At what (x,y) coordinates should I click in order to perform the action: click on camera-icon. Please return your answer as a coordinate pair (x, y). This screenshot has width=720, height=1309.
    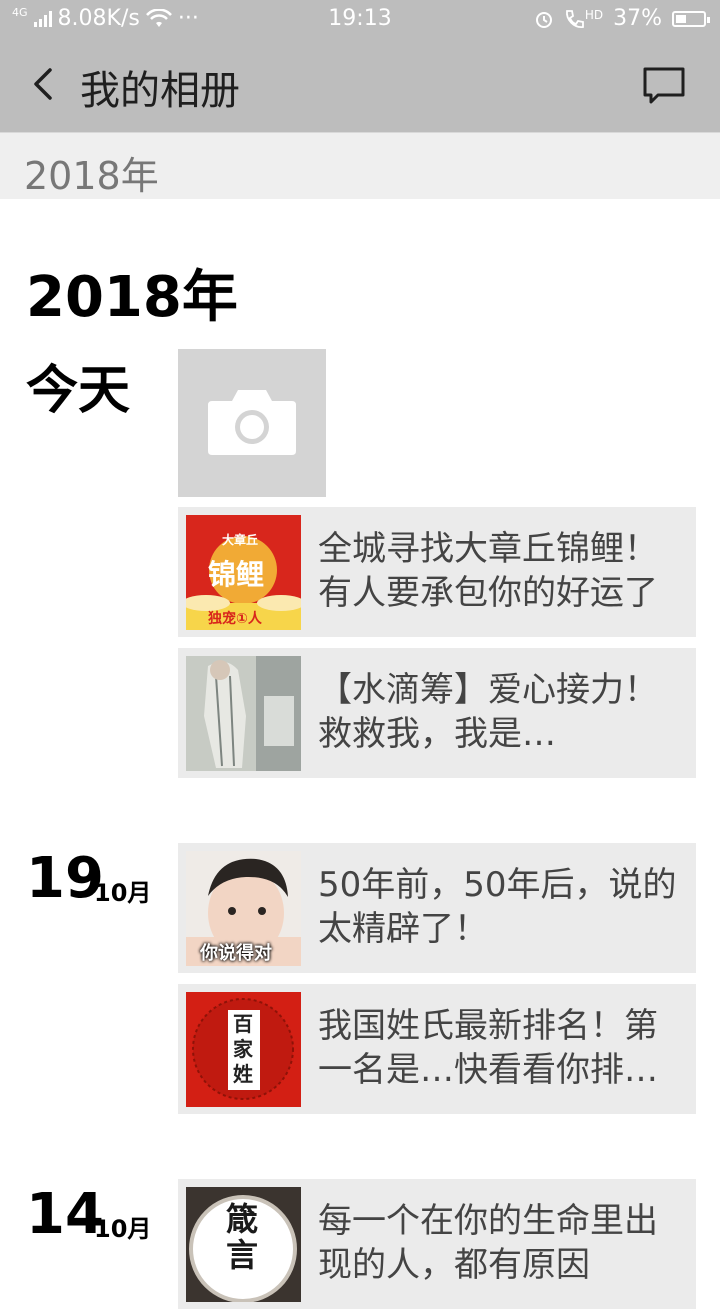
    Looking at the image, I should click on (252, 422).